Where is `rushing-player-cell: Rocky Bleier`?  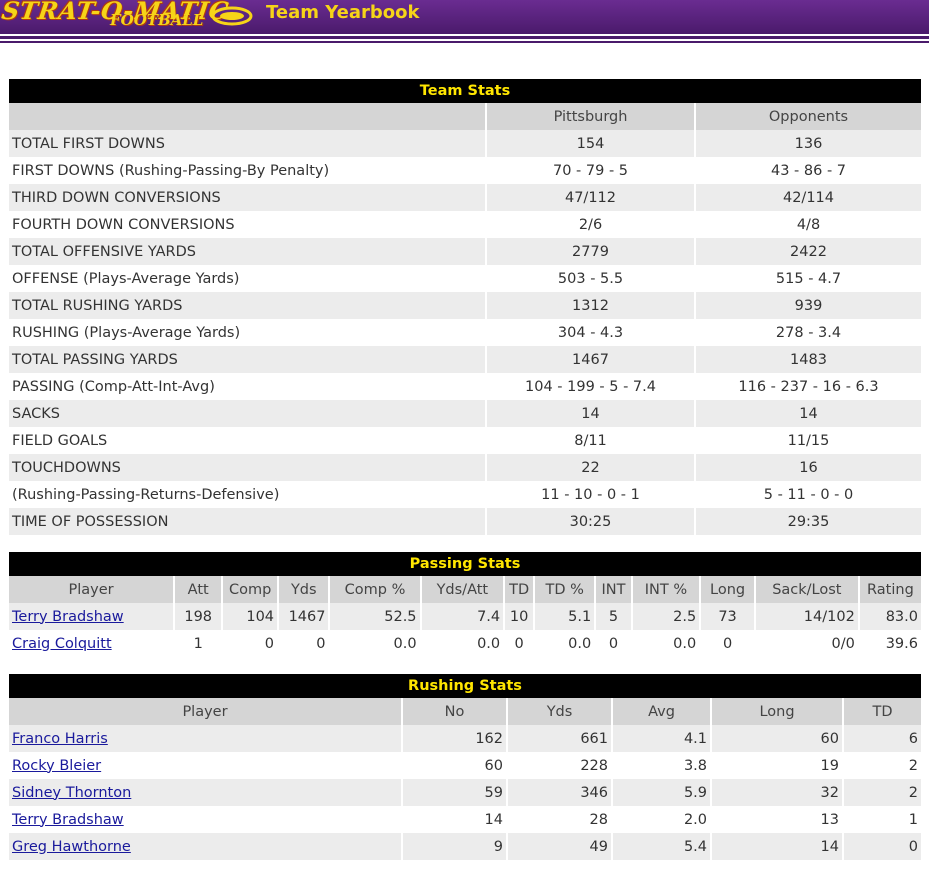 rushing-player-cell: Rocky Bleier is located at coordinates (206, 765).